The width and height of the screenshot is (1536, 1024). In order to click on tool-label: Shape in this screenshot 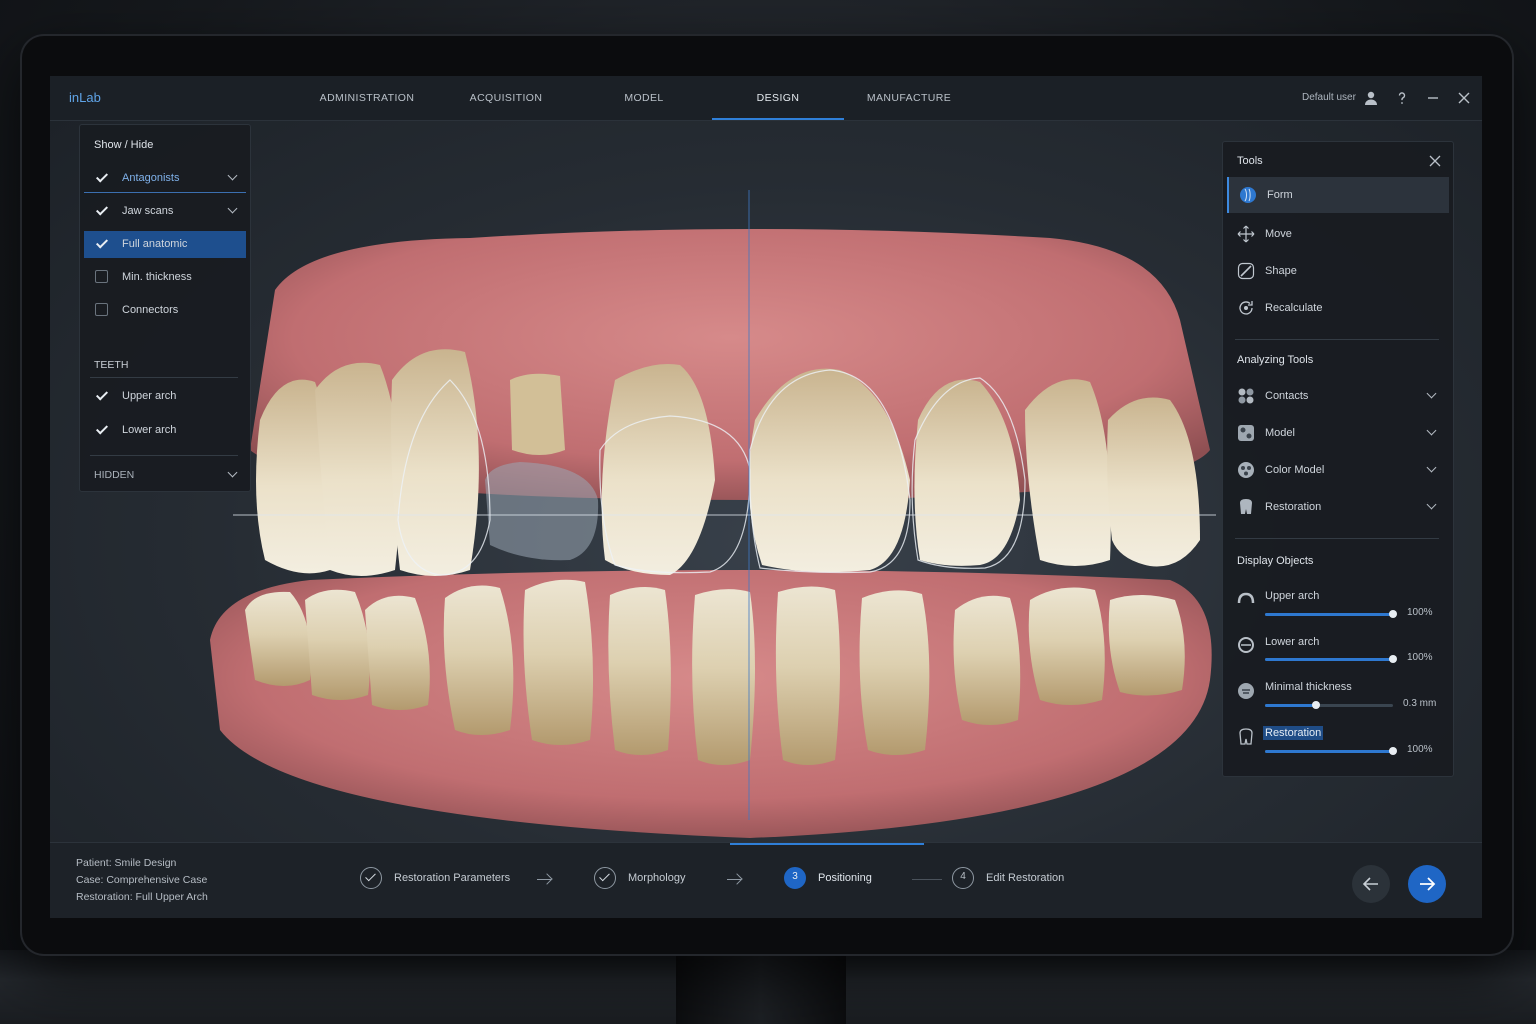, I will do `click(1281, 271)`.